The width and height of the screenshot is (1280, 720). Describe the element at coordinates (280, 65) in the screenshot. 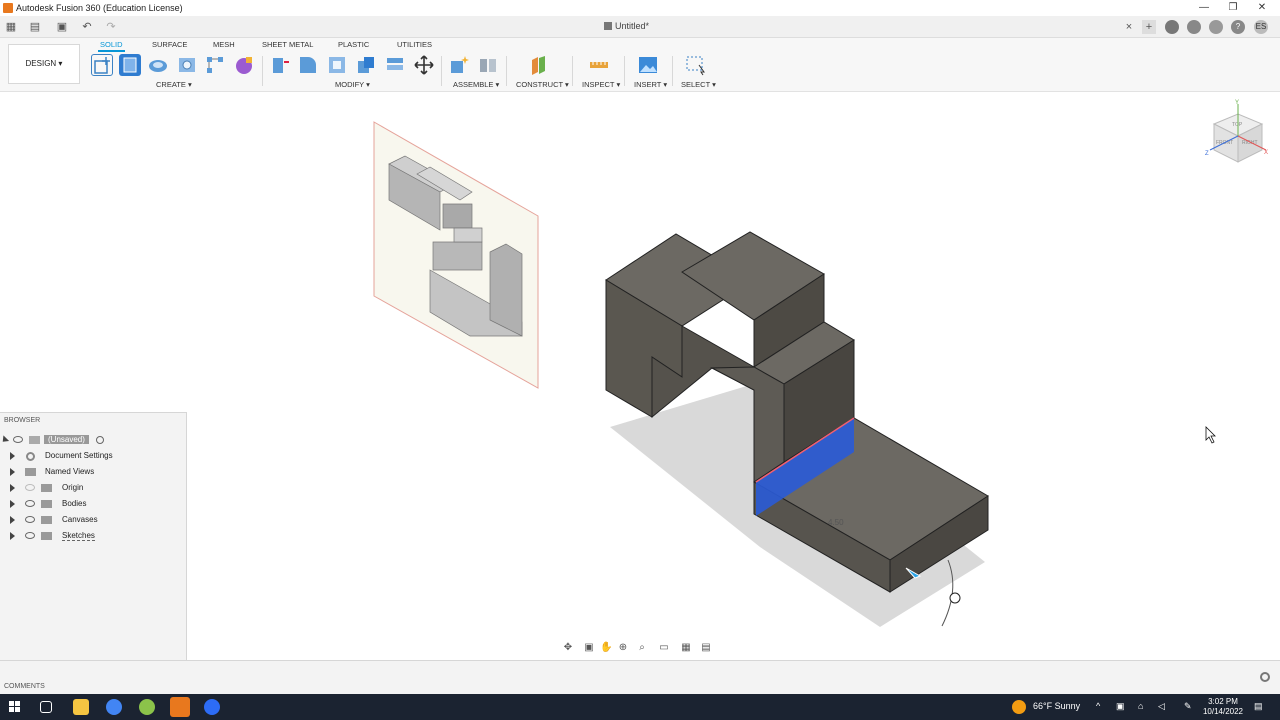

I see `press-pull-icon` at that location.